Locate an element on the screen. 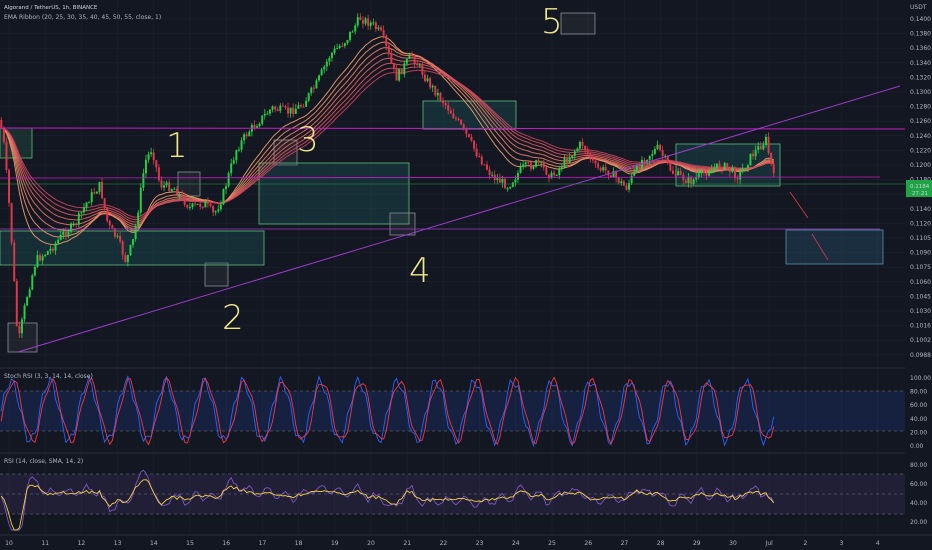  price-tick-label: 0.1260 is located at coordinates (920, 121).